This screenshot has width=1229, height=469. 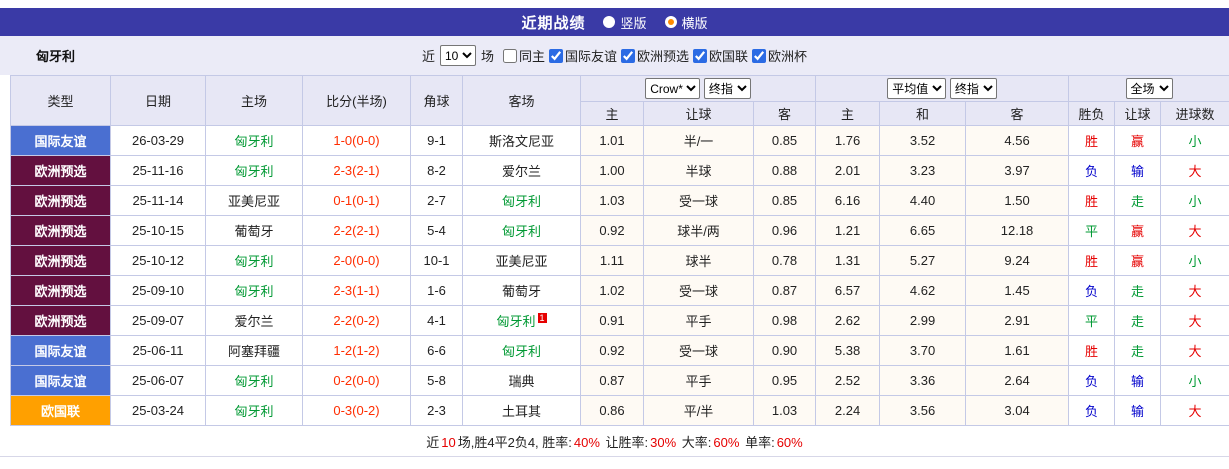 I want to click on euro-draw-odds: 4.62, so click(x=923, y=291).